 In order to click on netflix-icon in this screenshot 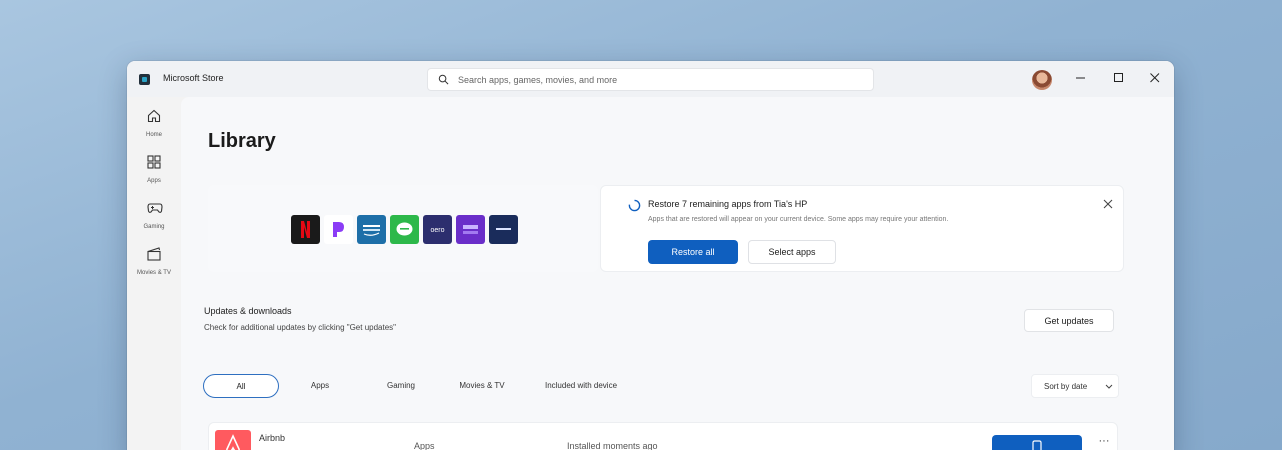, I will do `click(305, 229)`.